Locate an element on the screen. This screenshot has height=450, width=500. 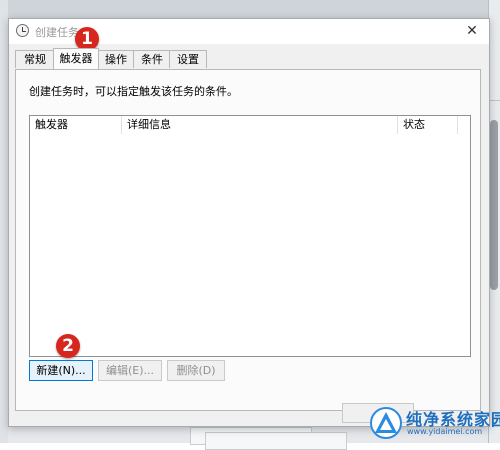
background-cell is located at coordinates (276, 441).